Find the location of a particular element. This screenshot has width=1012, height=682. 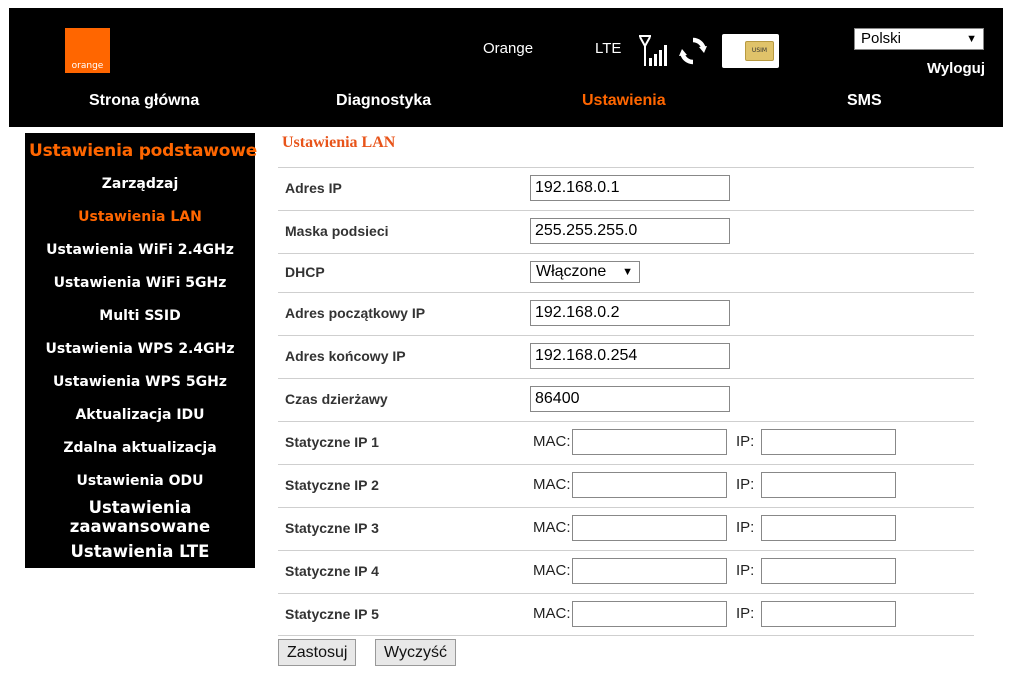

clear-button: Wyczyść is located at coordinates (415, 652).